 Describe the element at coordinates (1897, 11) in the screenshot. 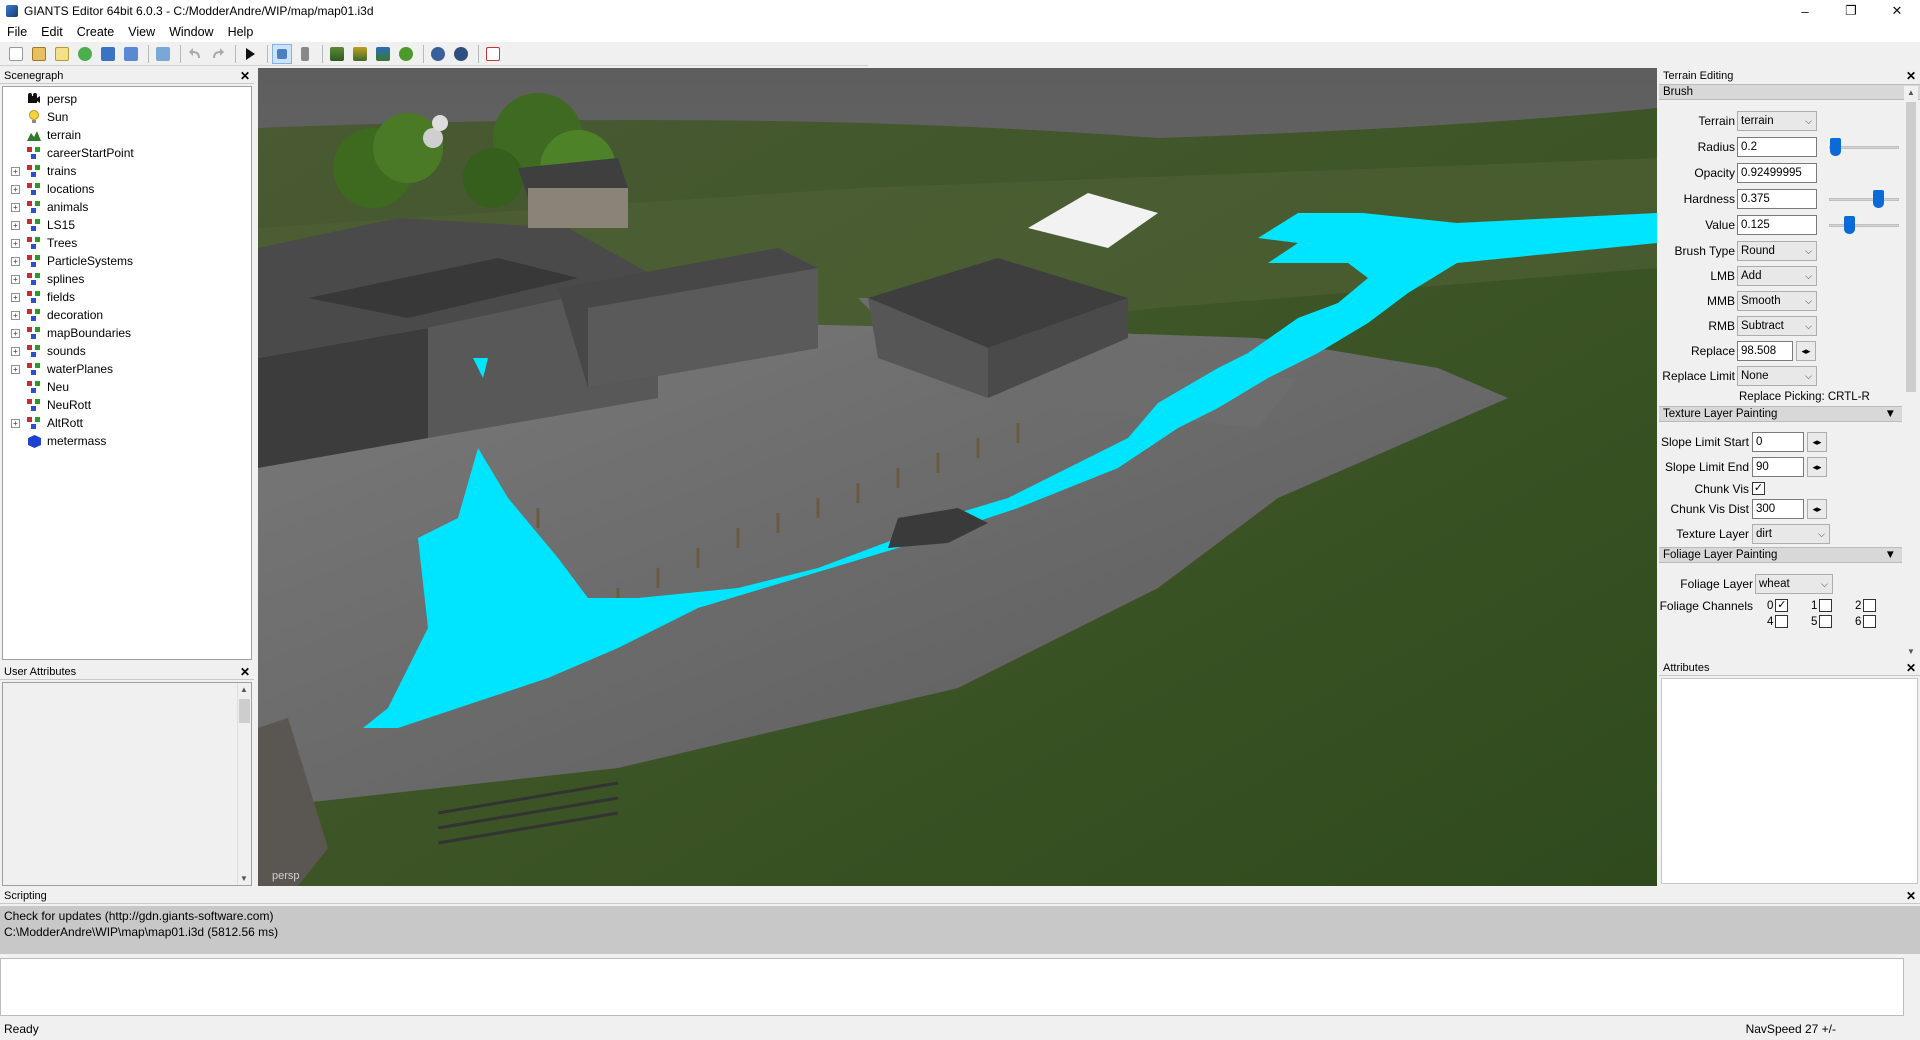

I see `close-window-button: ✕` at that location.